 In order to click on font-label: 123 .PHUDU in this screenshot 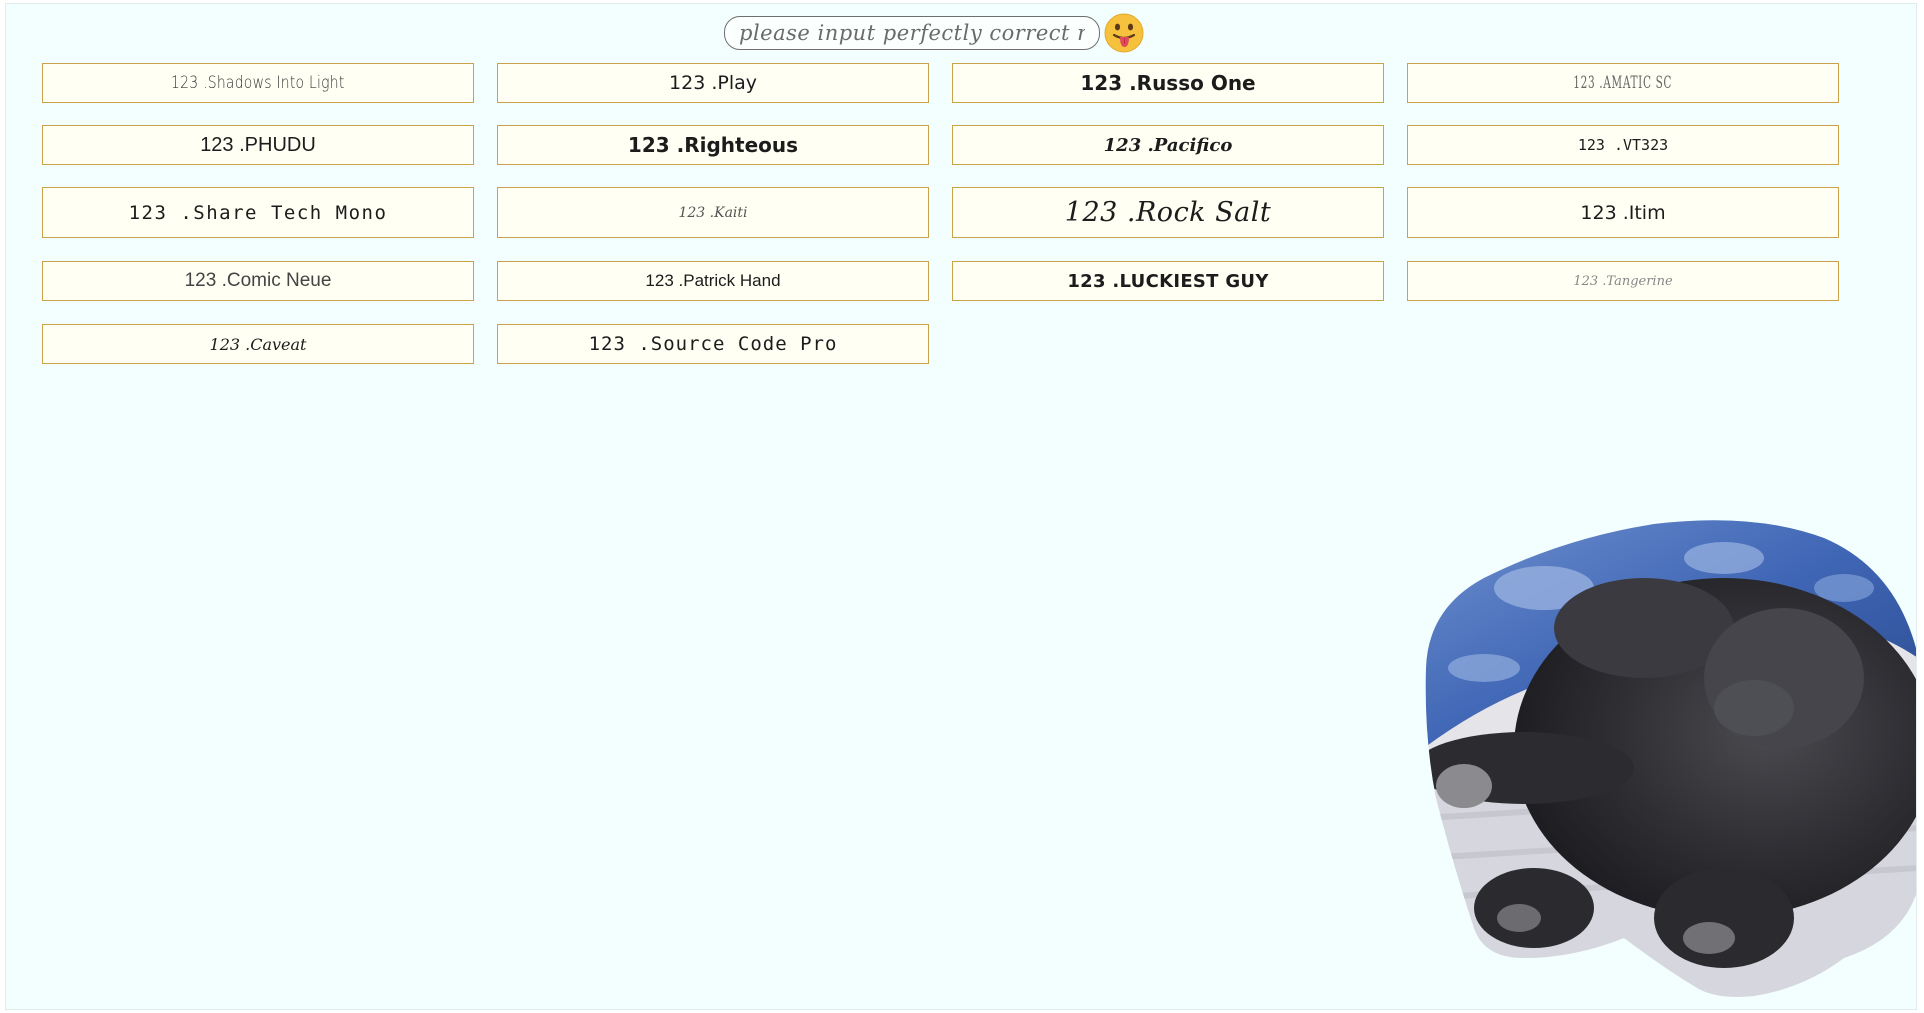, I will do `click(258, 144)`.